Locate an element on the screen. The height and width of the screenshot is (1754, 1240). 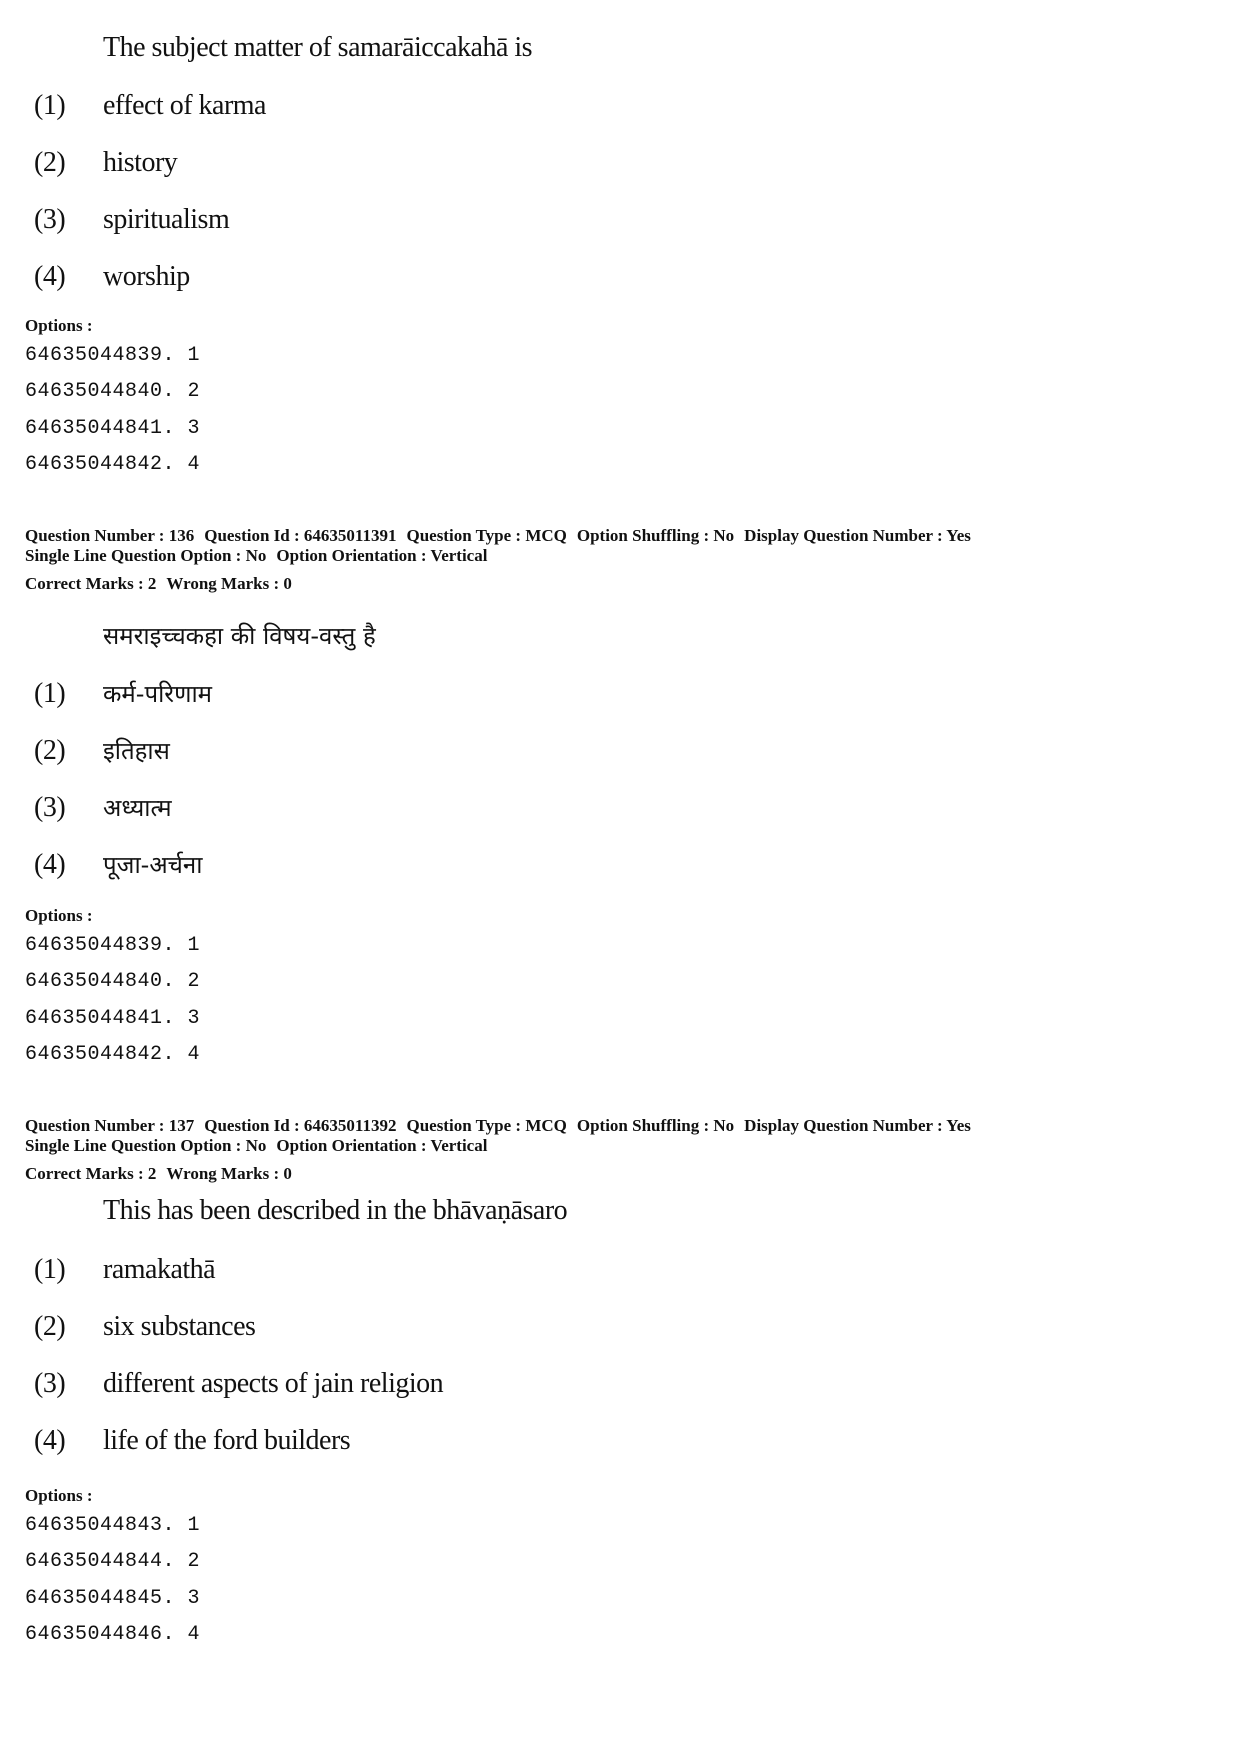
answer-choice-4: (4) worship is located at coordinates (112, 277).